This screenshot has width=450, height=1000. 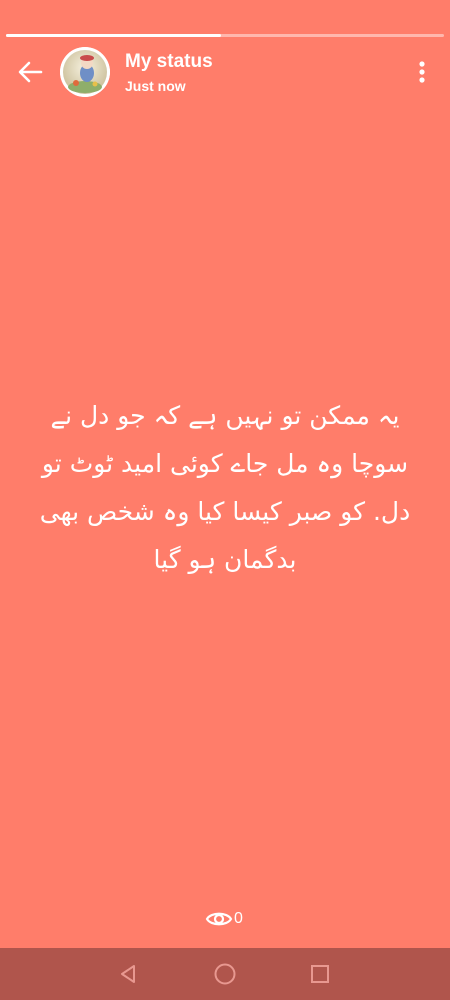 I want to click on avatar-image, so click(x=85, y=72).